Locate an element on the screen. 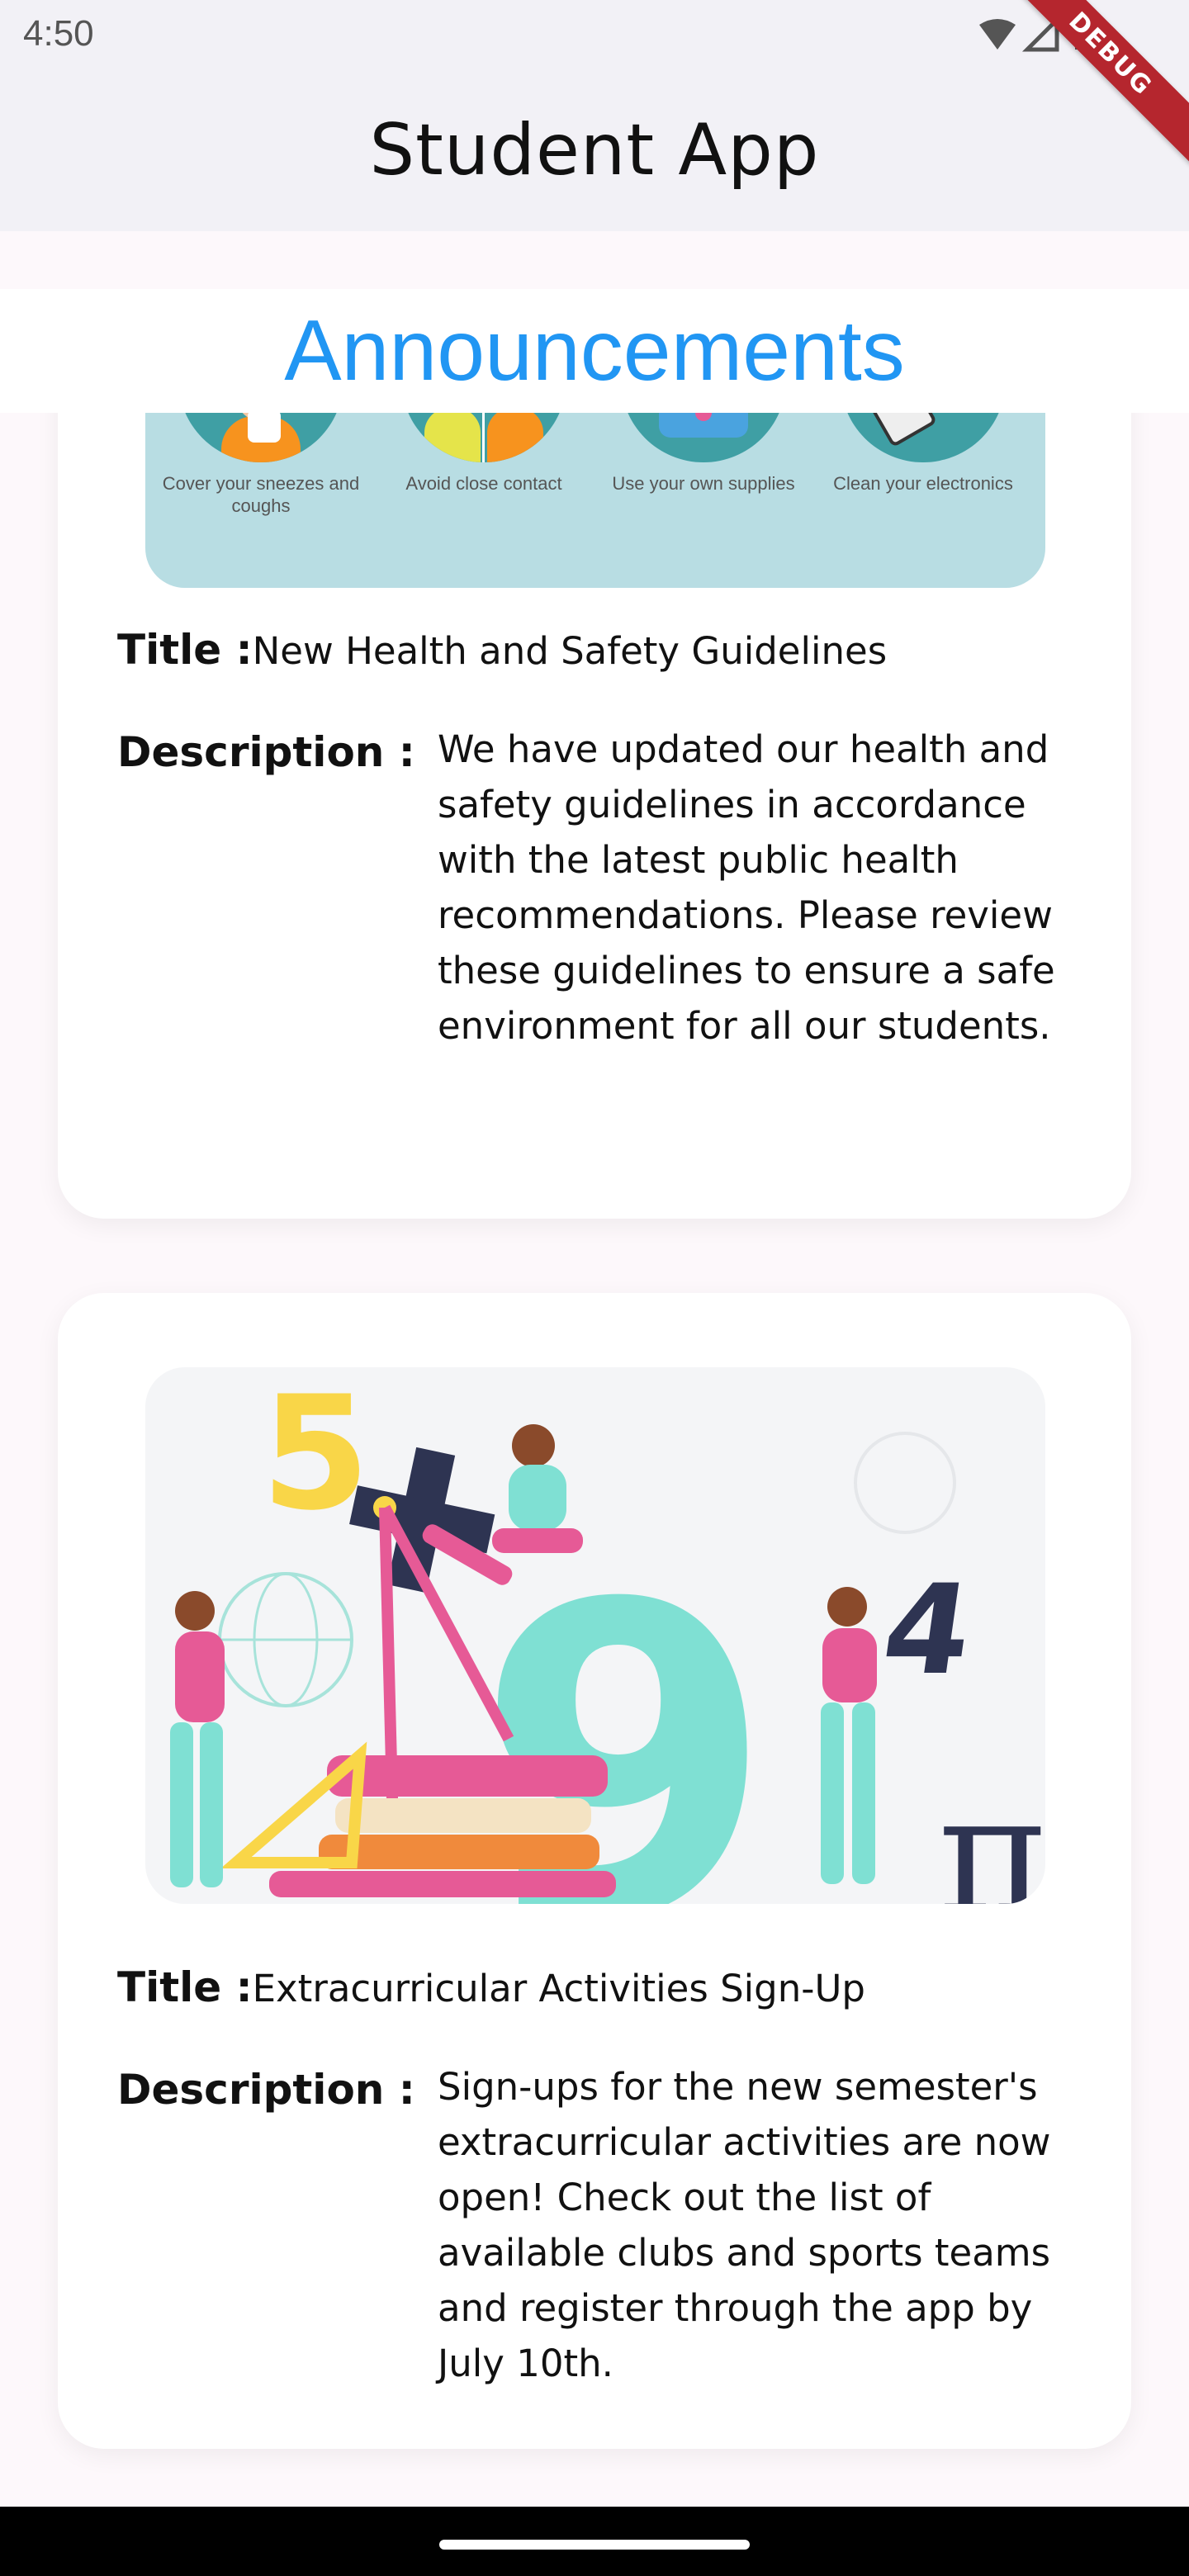 The image size is (1189, 2576). announcement-title: New Health and Safety Guidelines is located at coordinates (570, 651).